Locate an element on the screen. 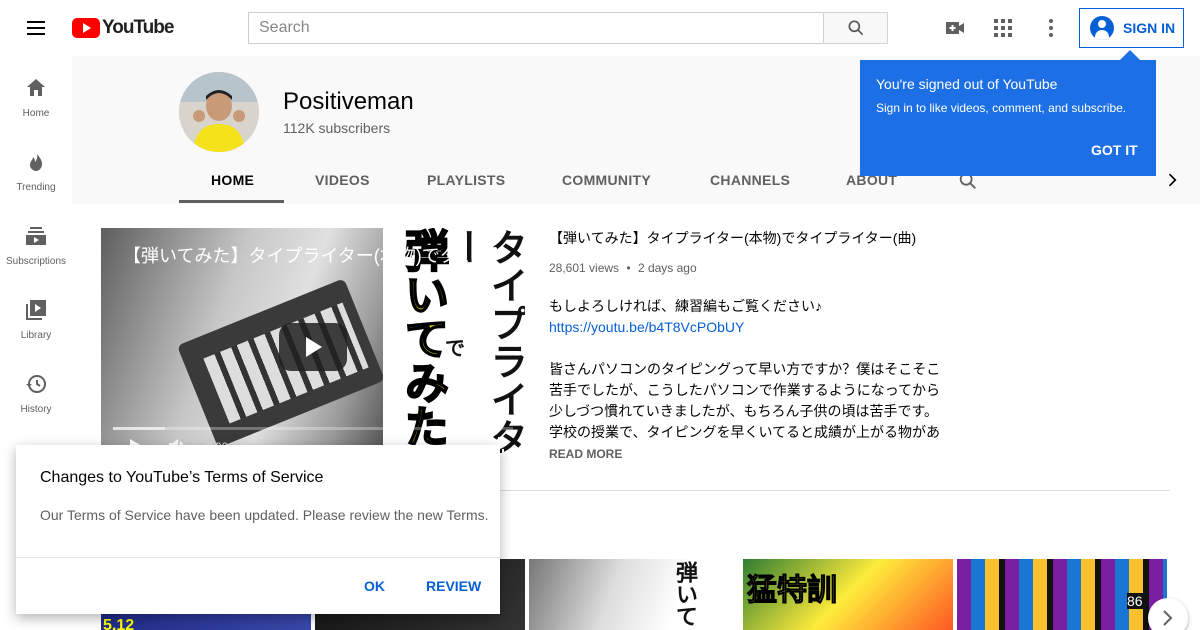 The image size is (1200, 630). search-icon is located at coordinates (856, 28).